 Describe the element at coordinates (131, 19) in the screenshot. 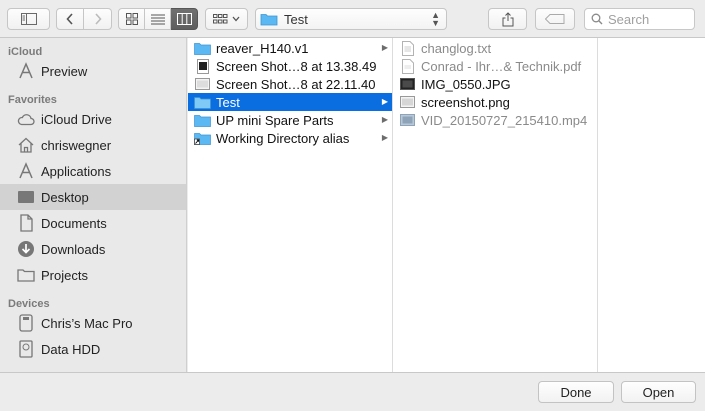

I see `icon-view-button` at that location.